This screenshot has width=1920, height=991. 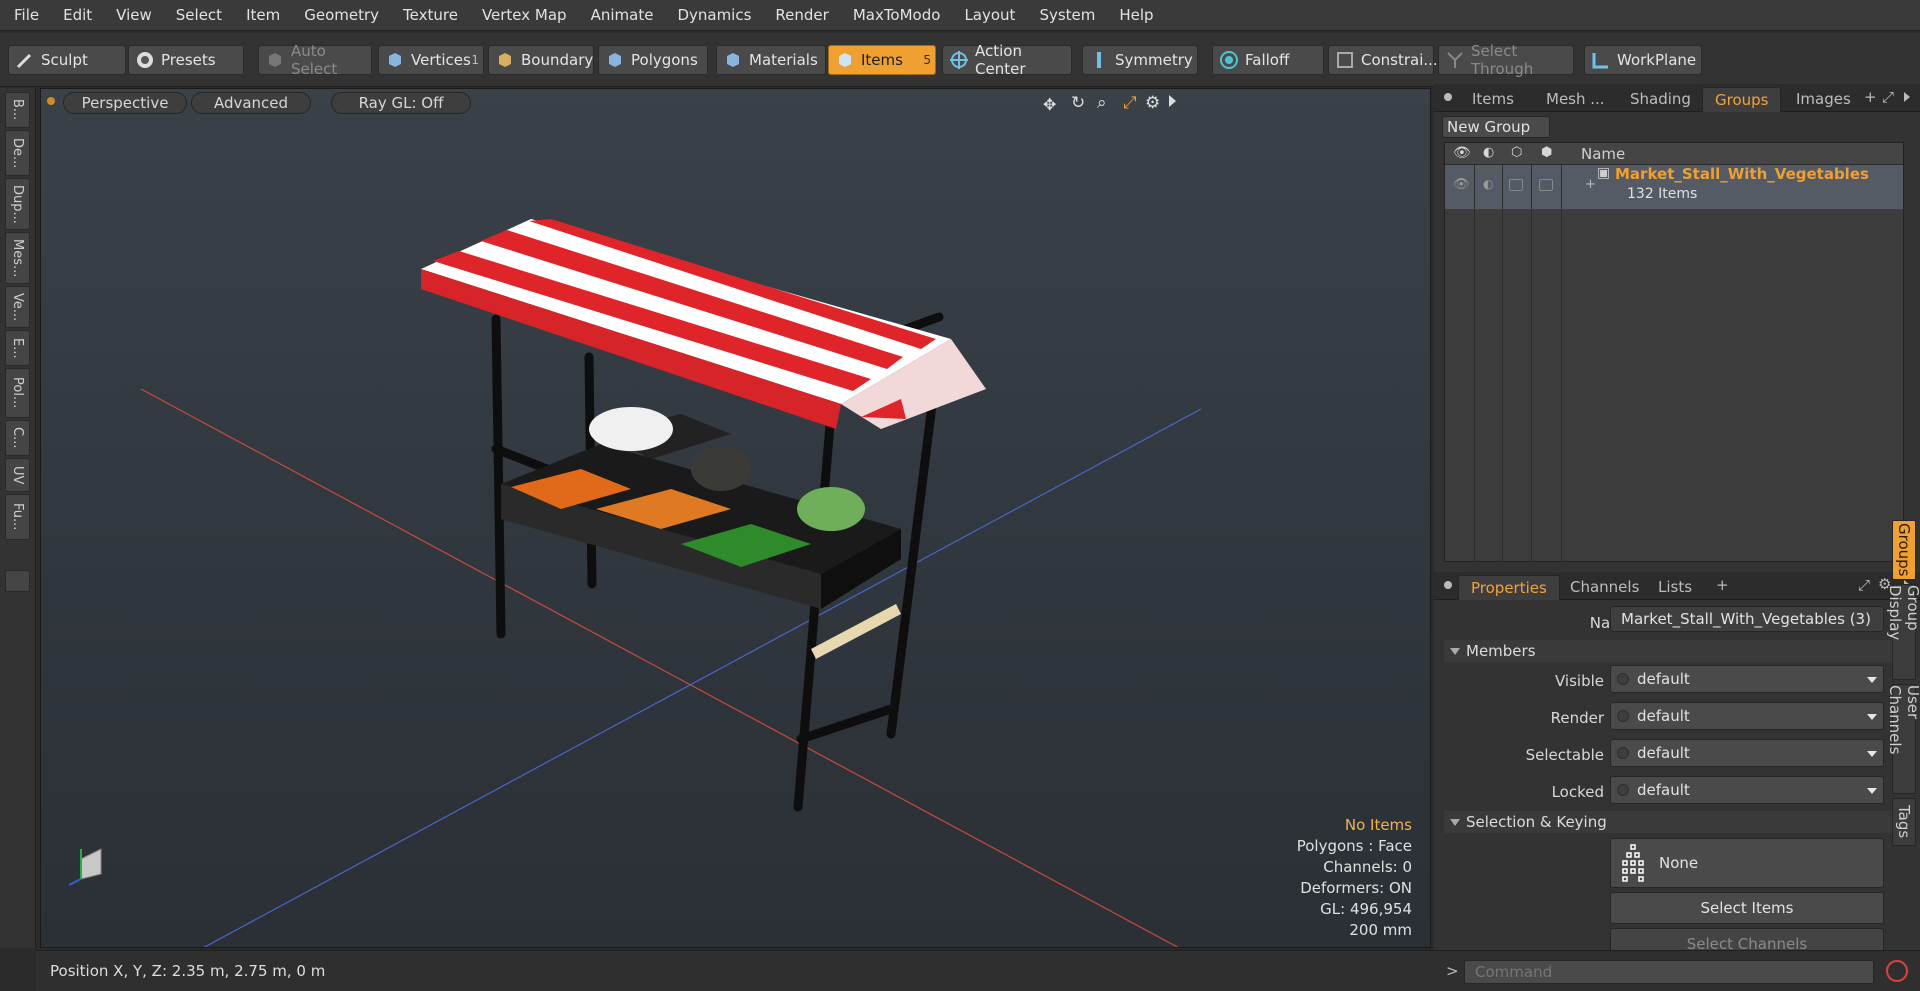 What do you see at coordinates (1747, 790) in the screenshot?
I see `locked-dropdown: default` at bounding box center [1747, 790].